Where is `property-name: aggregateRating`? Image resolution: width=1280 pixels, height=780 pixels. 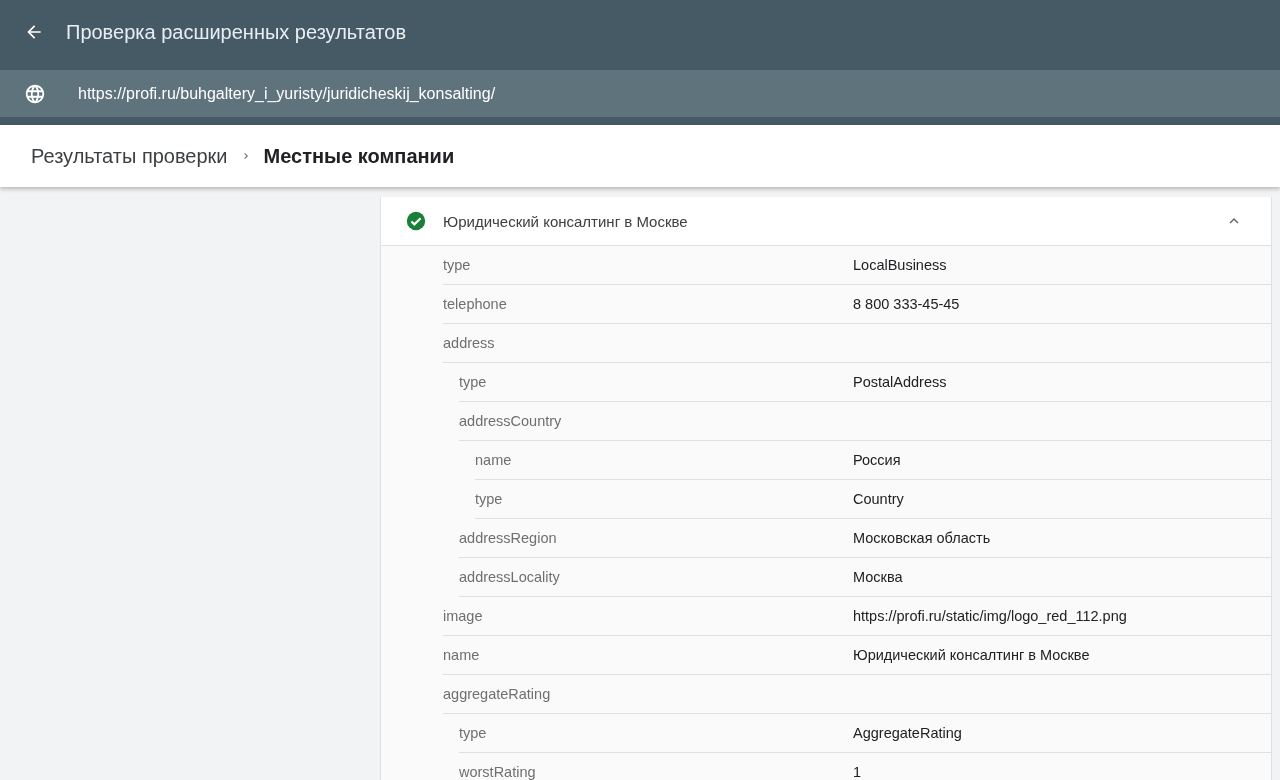
property-name: aggregateRating is located at coordinates (497, 694).